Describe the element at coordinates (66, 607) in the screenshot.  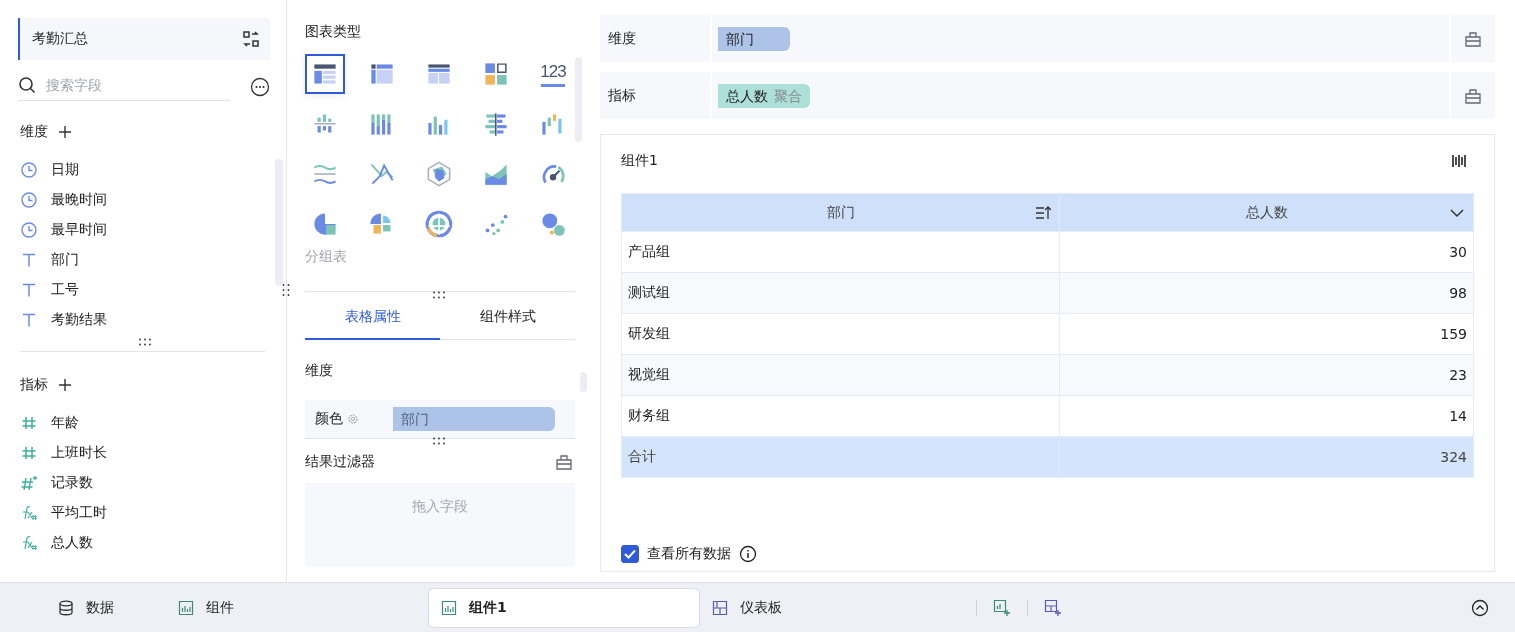
I see `database-icon` at that location.